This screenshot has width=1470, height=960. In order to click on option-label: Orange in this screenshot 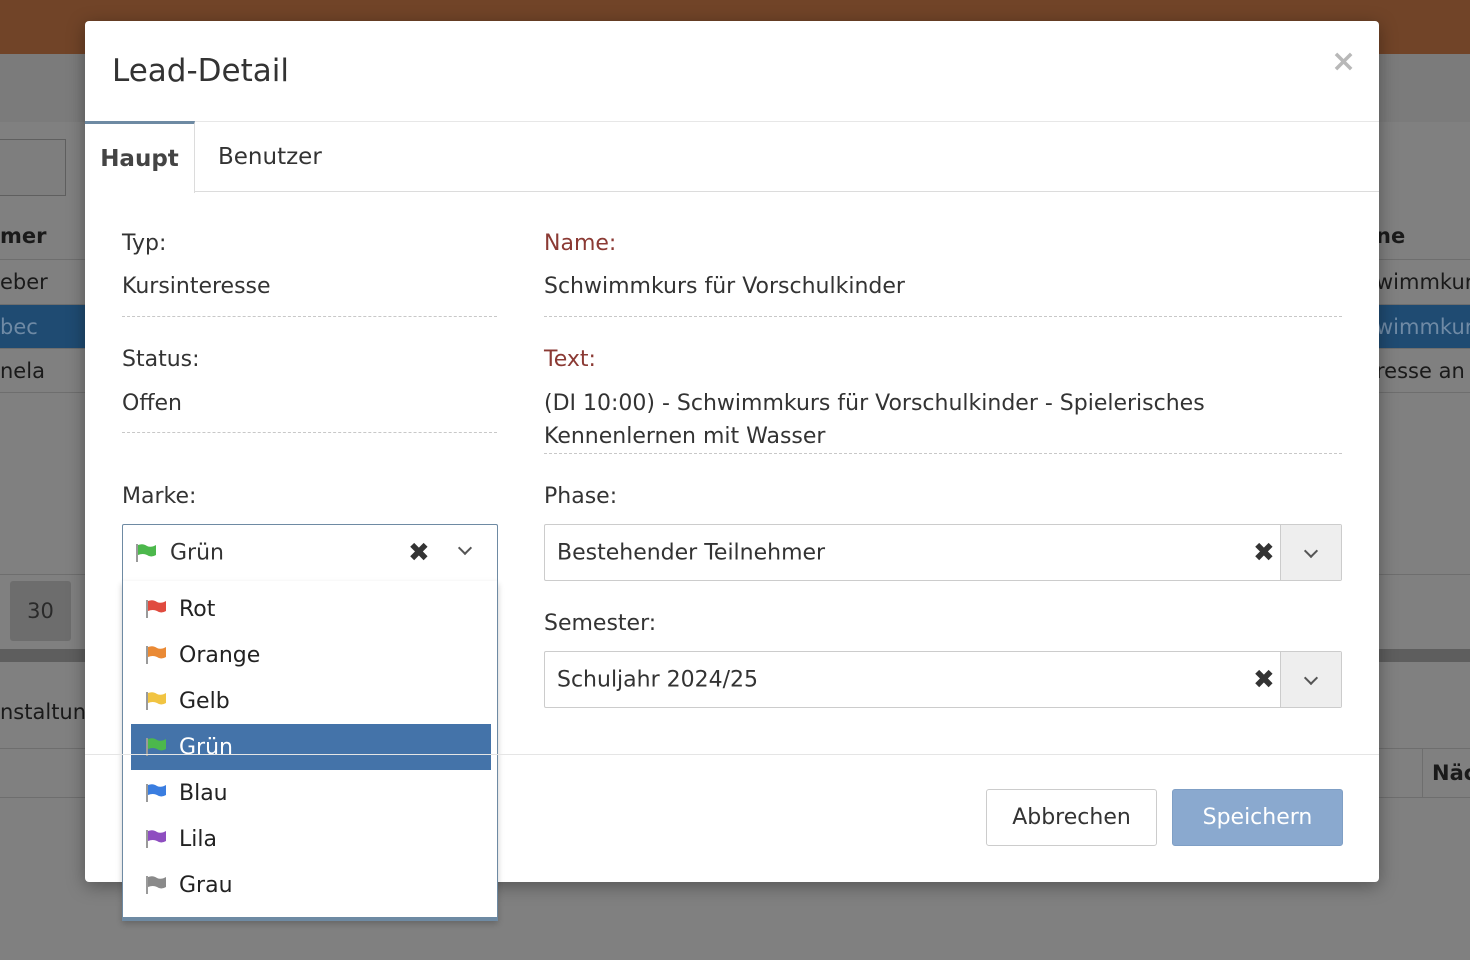, I will do `click(220, 655)`.